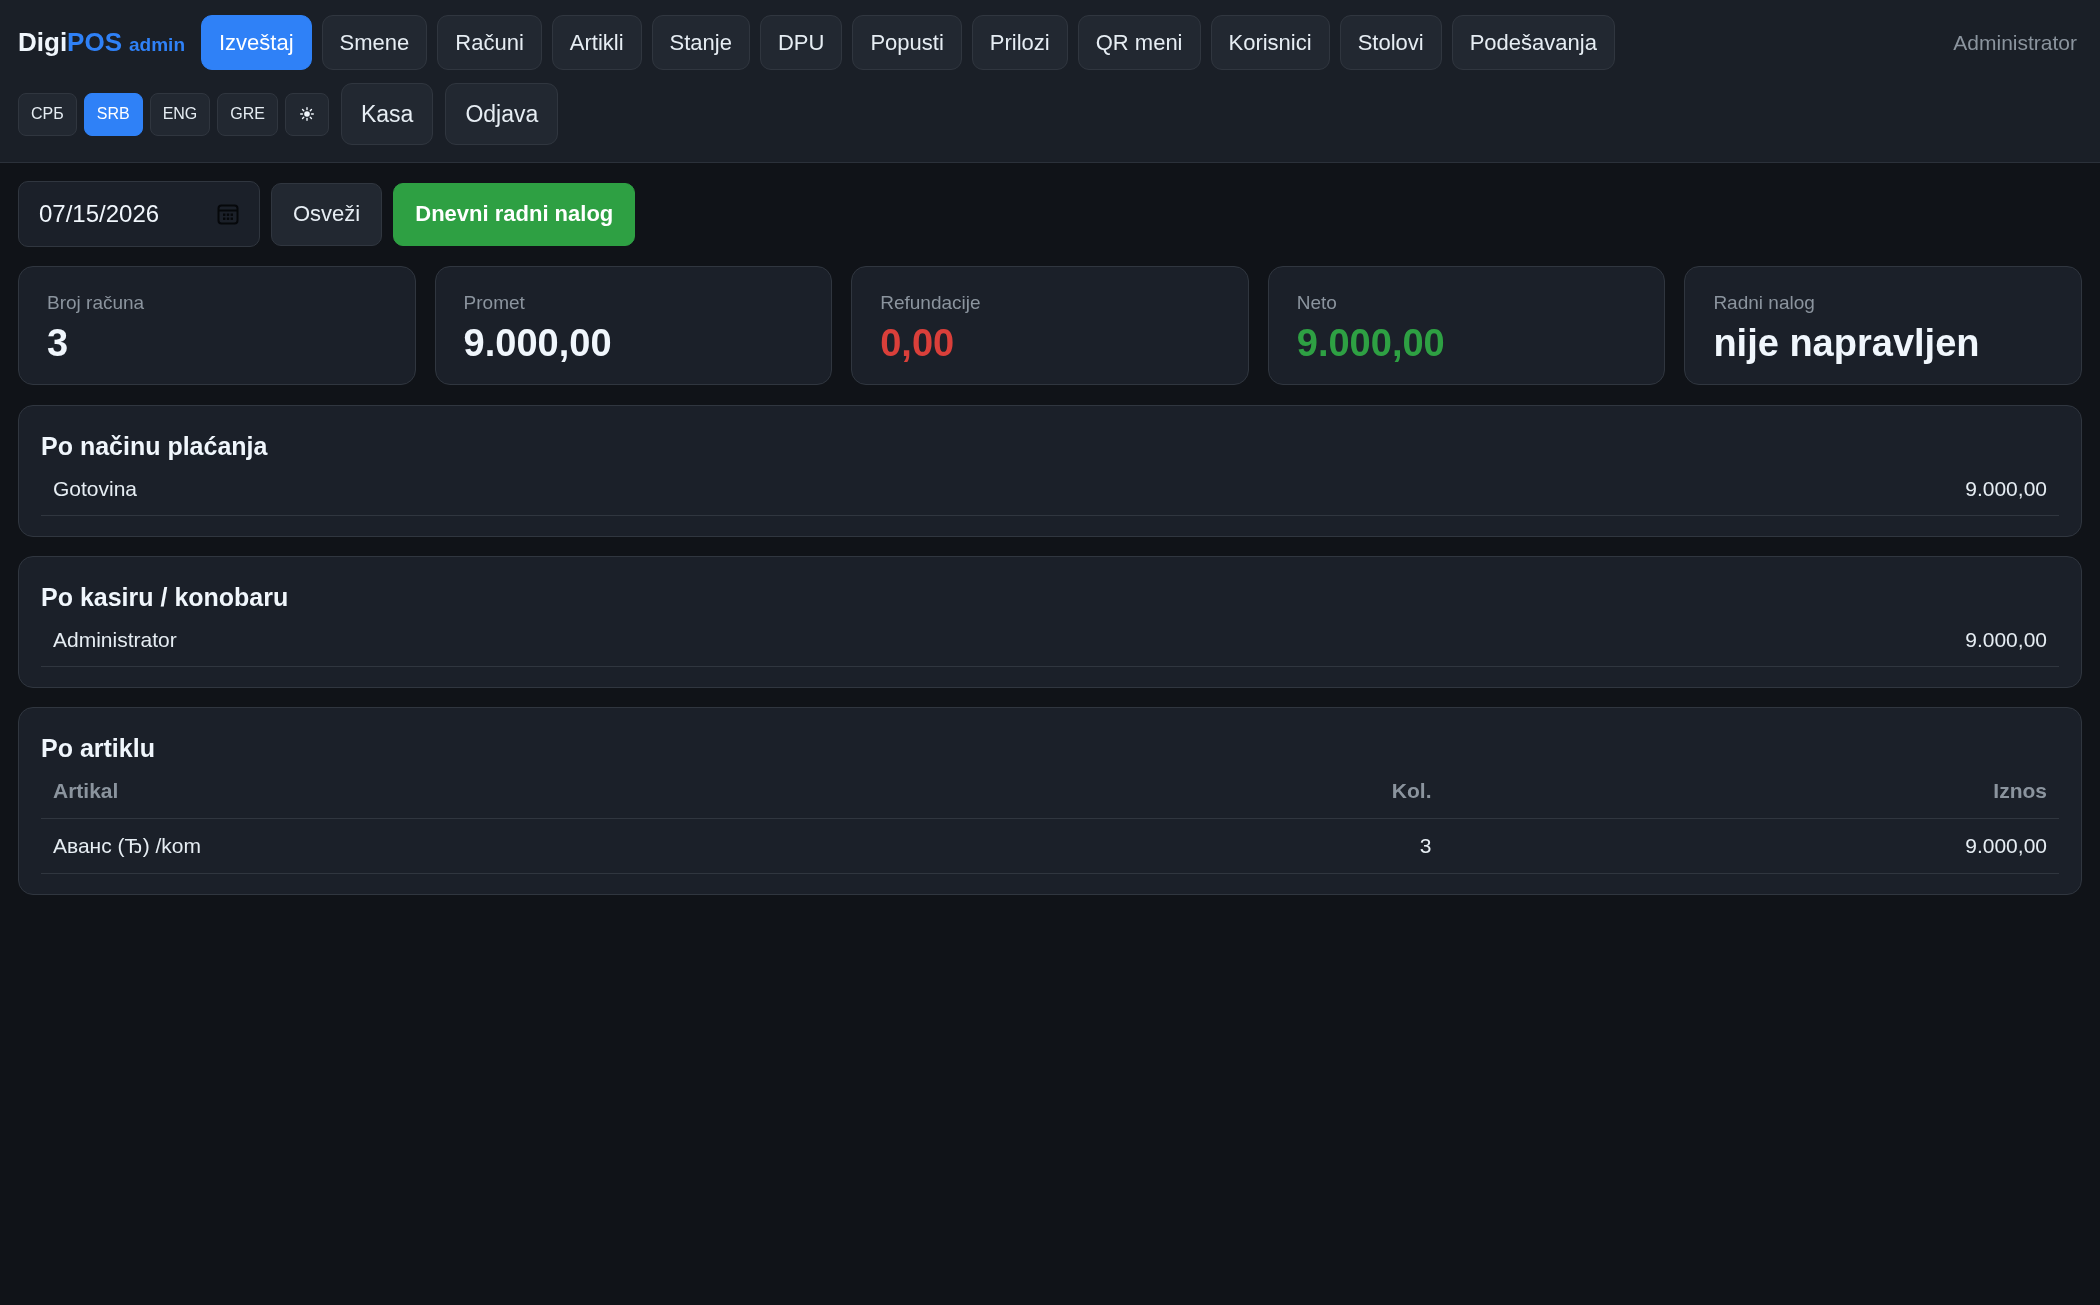 The width and height of the screenshot is (2100, 1305). Describe the element at coordinates (127, 846) in the screenshot. I see `table-cell: Аванс (Ђ) /kom` at that location.